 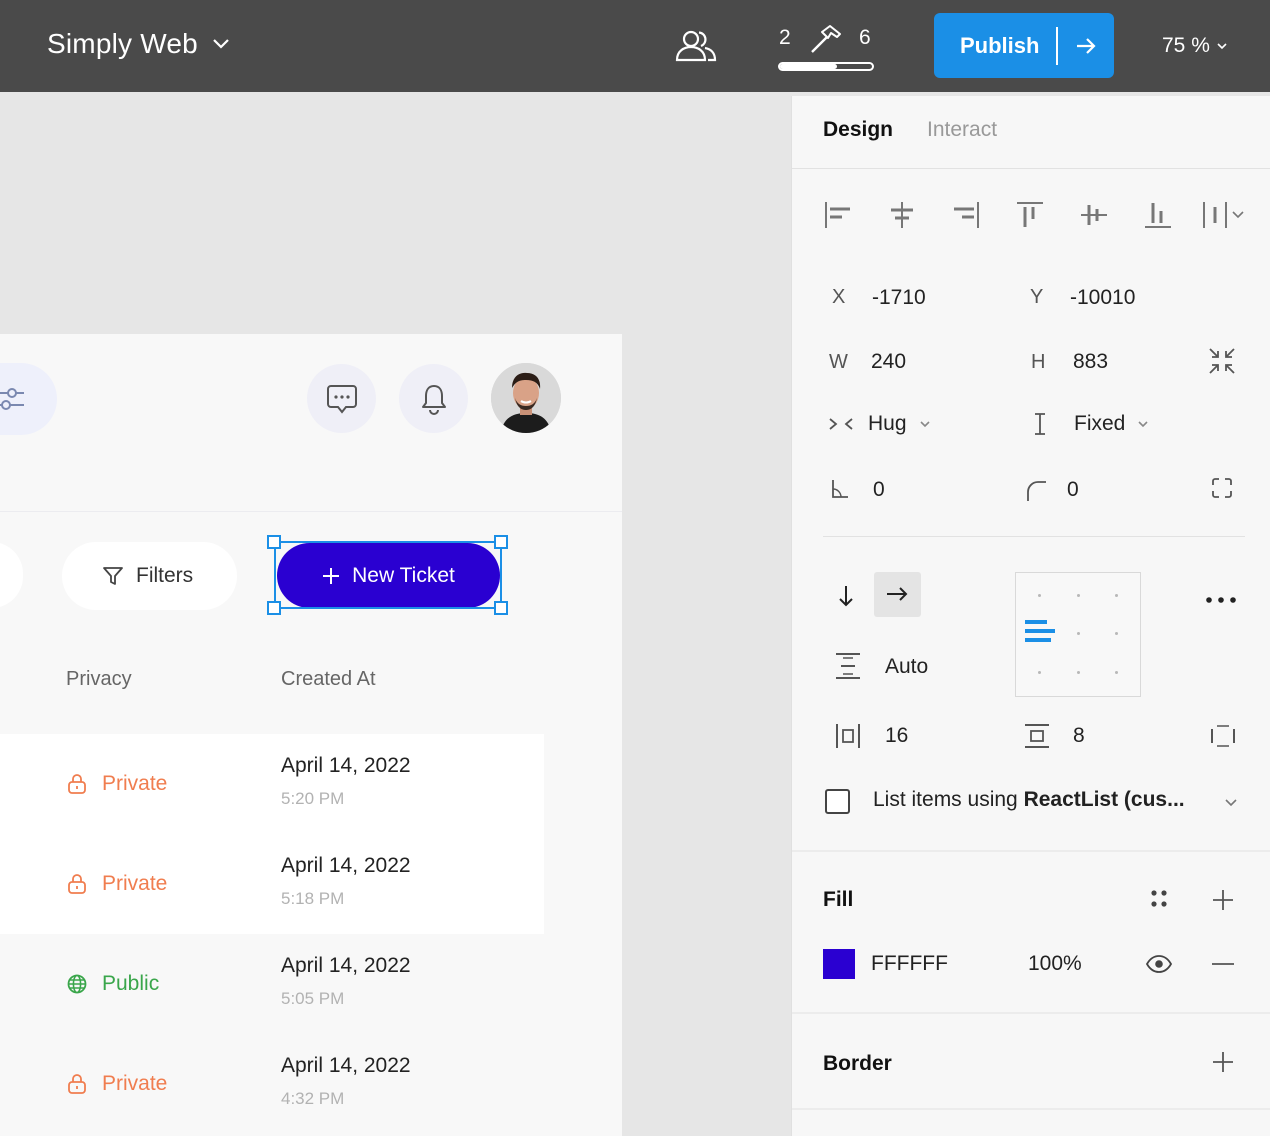 What do you see at coordinates (1223, 964) in the screenshot?
I see `remove-fill-icon` at bounding box center [1223, 964].